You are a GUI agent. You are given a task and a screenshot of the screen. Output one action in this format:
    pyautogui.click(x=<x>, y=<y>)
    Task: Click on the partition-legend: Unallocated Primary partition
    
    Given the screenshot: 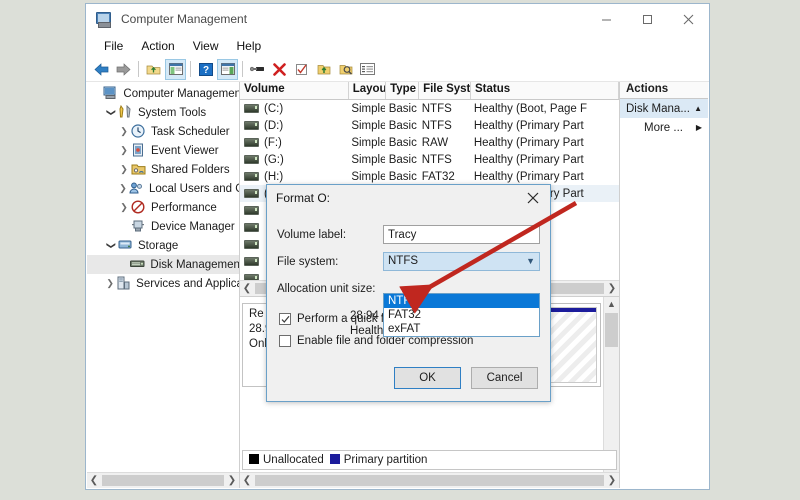 What is the action you would take?
    pyautogui.click(x=429, y=460)
    